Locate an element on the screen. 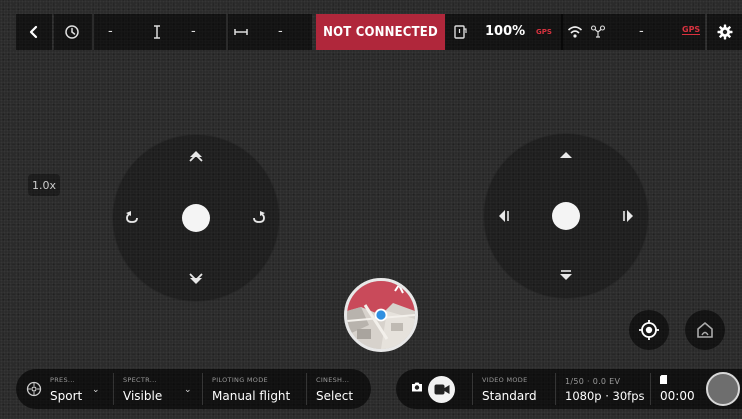  right-joystick is located at coordinates (566, 216).